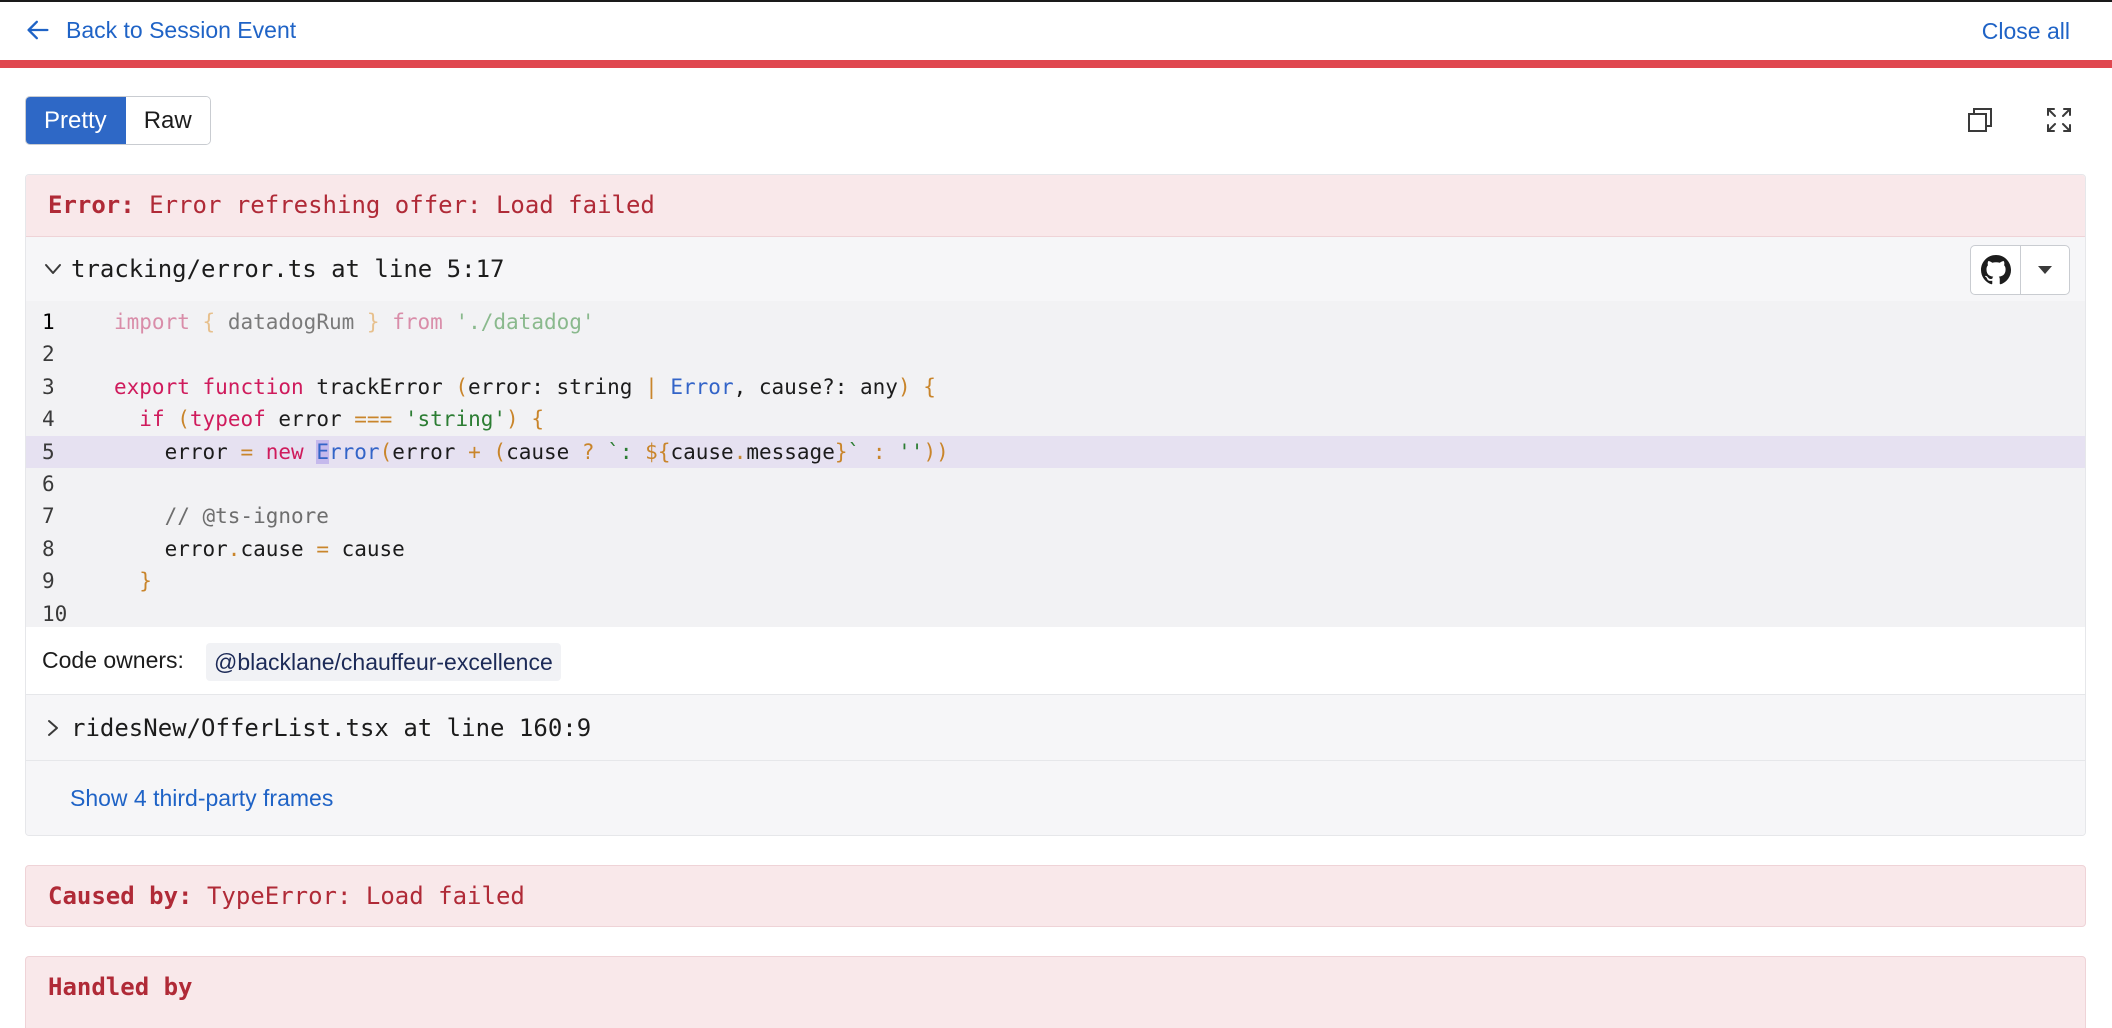 The width and height of the screenshot is (2112, 1028). What do you see at coordinates (1056, 31) in the screenshot?
I see `top-bar: Back to Session Event Close all` at bounding box center [1056, 31].